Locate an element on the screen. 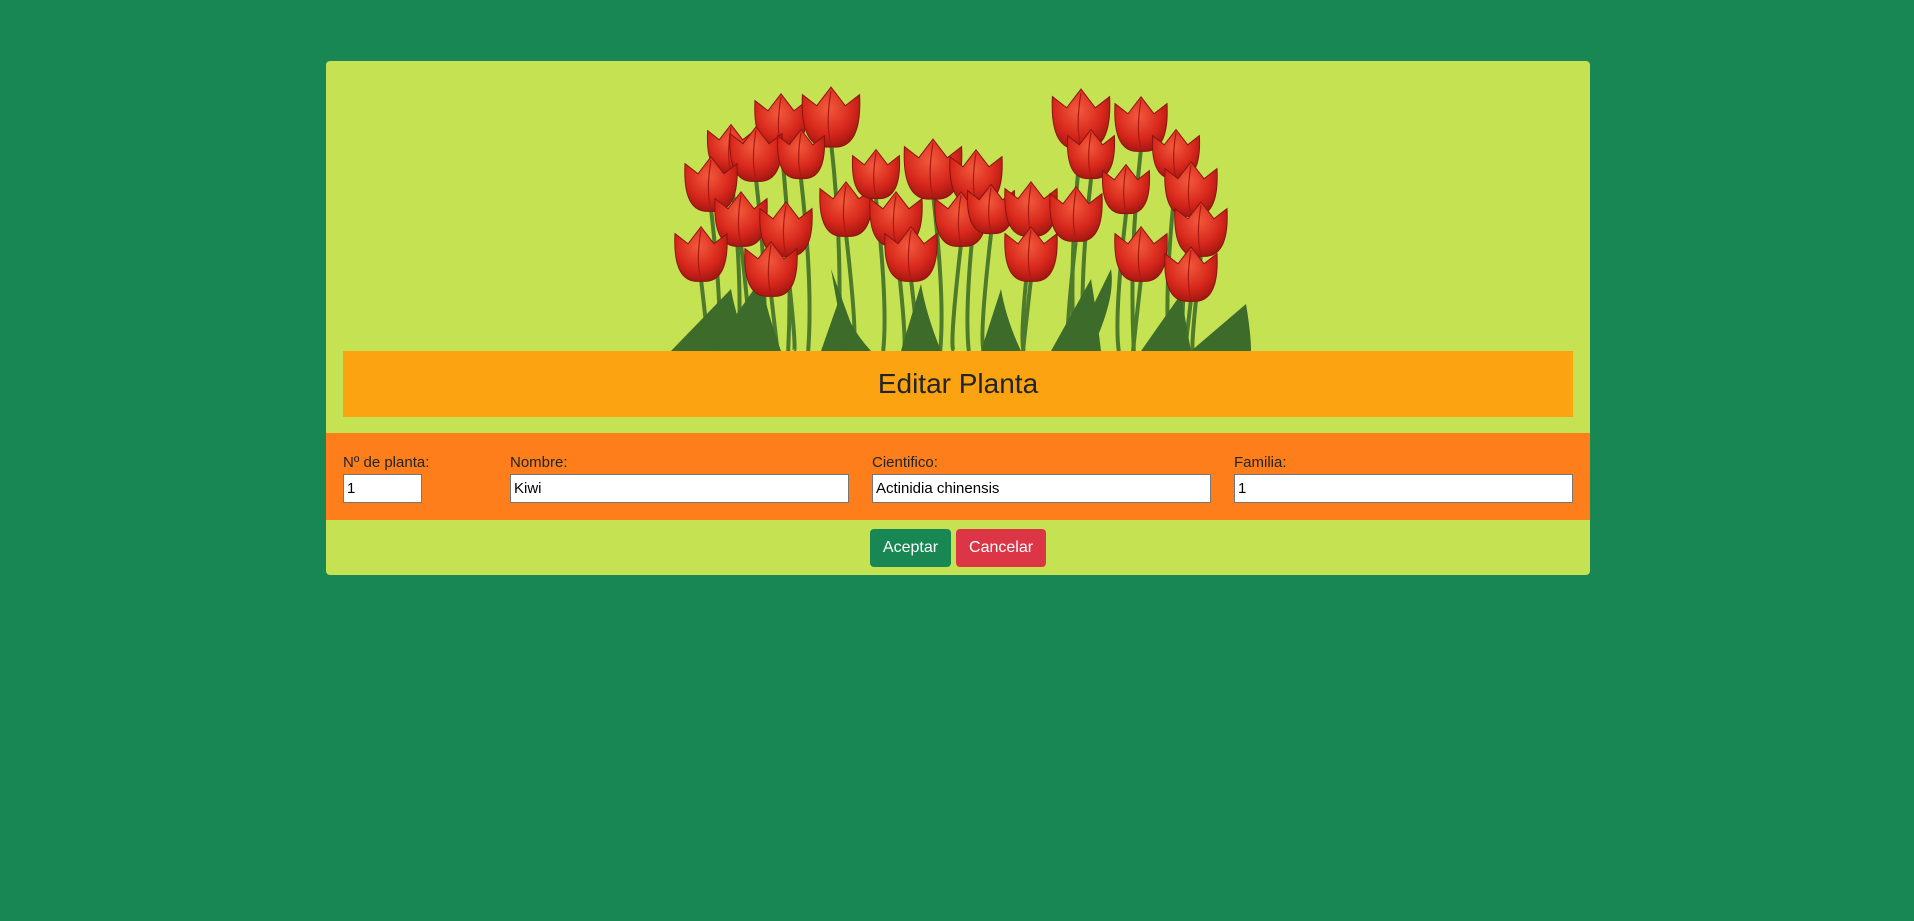  accept-button: Aceptar is located at coordinates (910, 548).